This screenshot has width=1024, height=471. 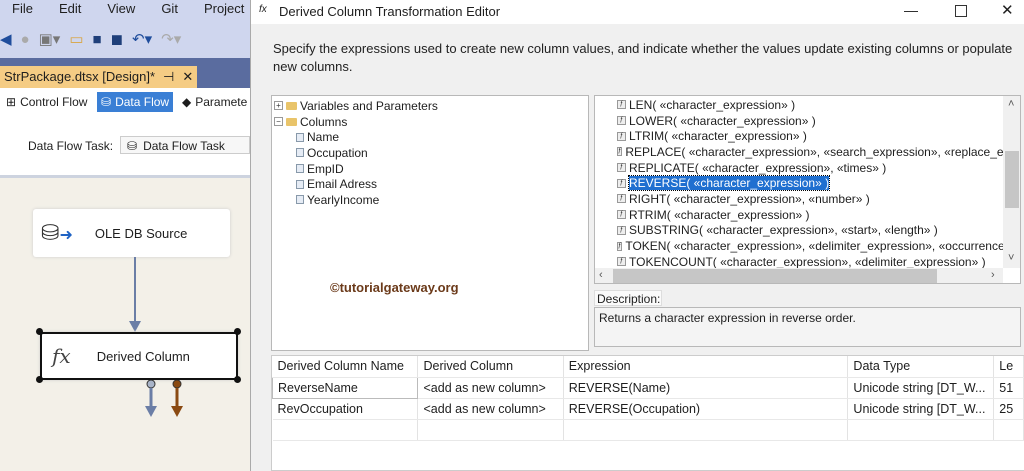 I want to click on tab-label: Data Flow, so click(x=142, y=102).